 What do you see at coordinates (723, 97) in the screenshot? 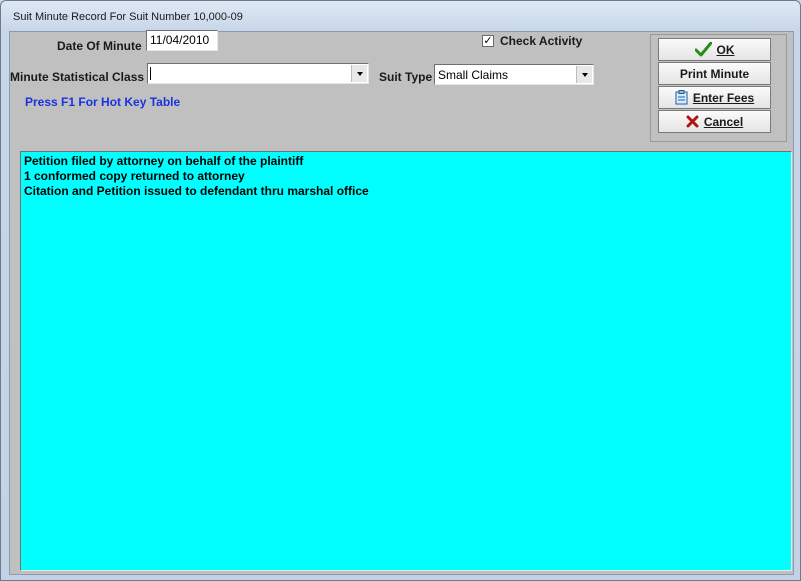
I see `enter-fees-label: Enter Fees` at bounding box center [723, 97].